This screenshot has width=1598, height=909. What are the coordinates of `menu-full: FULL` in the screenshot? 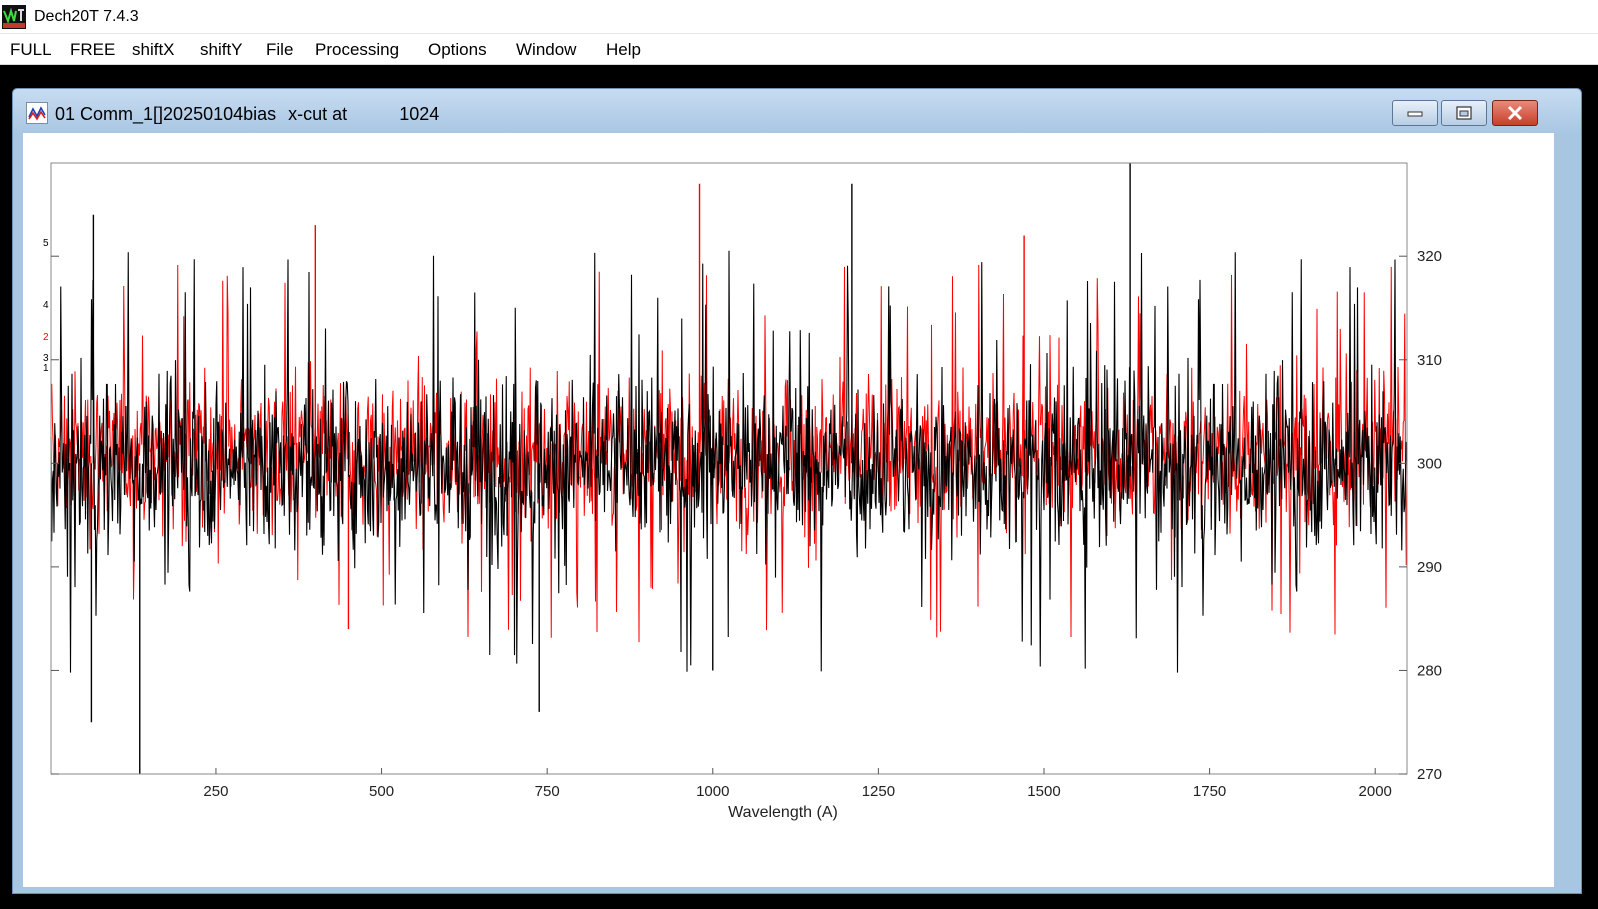 It's located at (31, 50).